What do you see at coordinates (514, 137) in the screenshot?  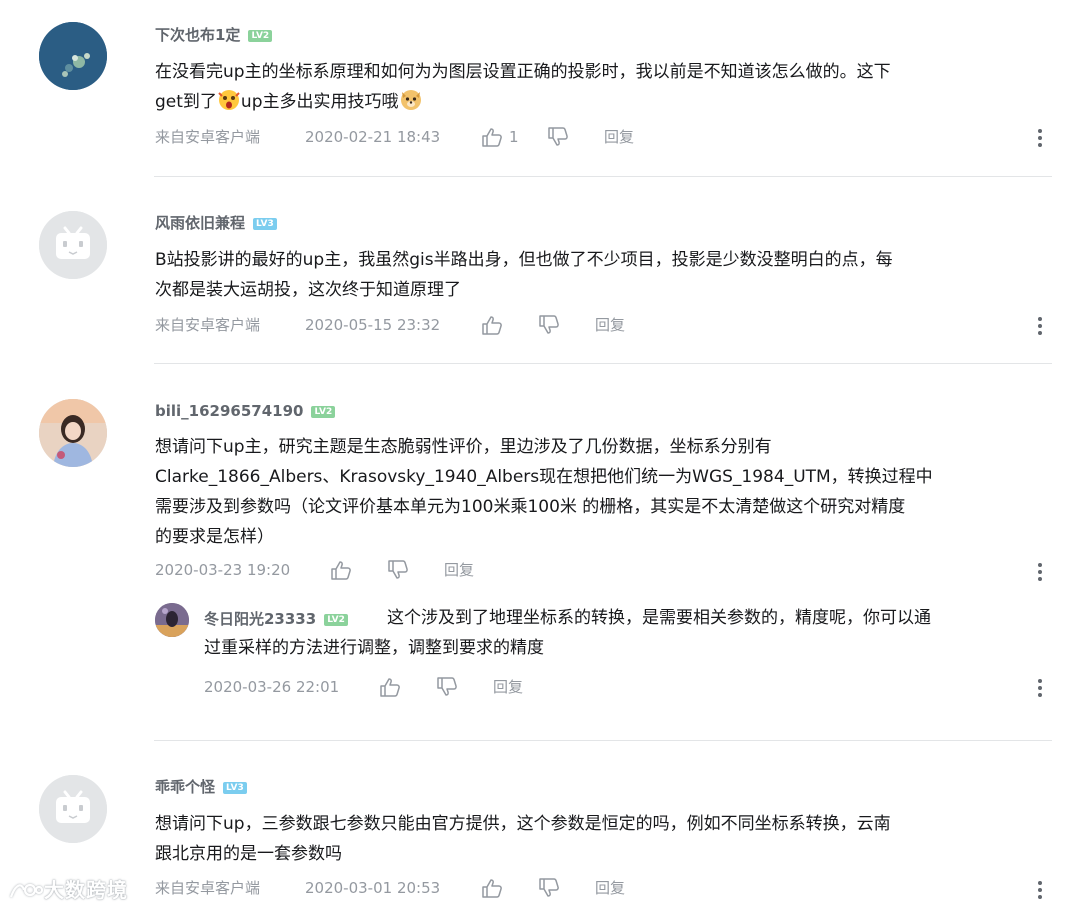 I see `like-count: 1` at bounding box center [514, 137].